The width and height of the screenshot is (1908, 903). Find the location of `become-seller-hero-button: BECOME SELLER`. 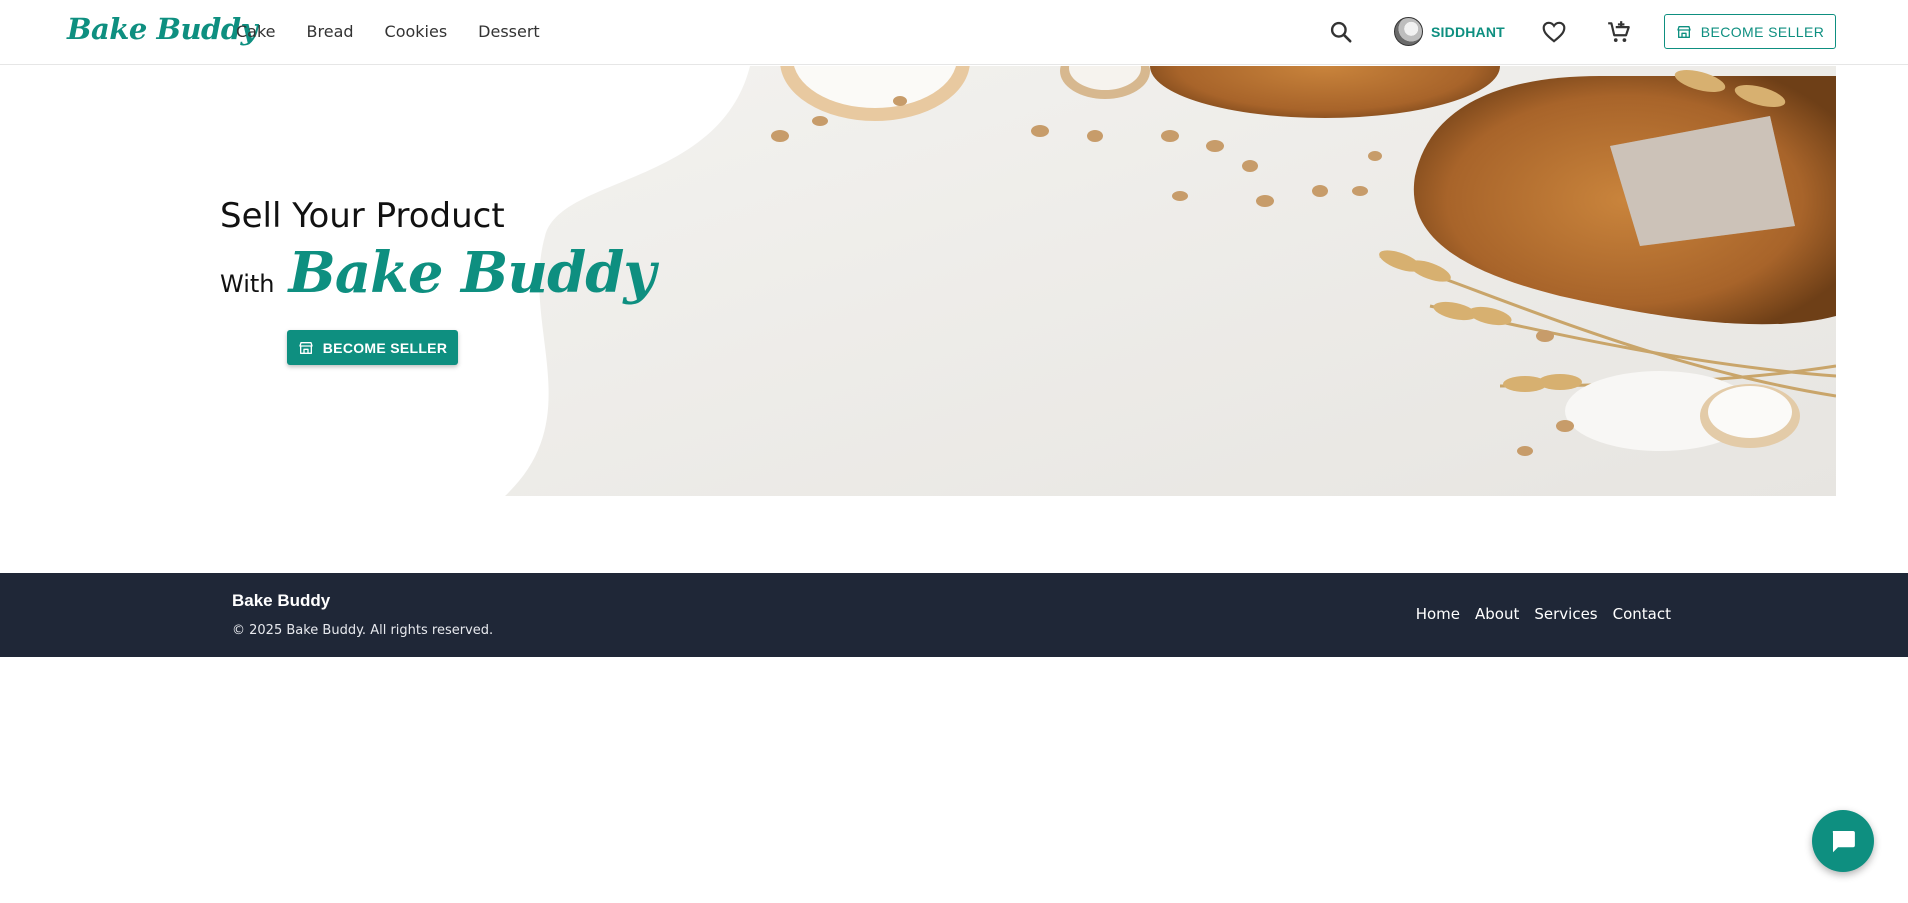

become-seller-hero-button: BECOME SELLER is located at coordinates (372, 347).